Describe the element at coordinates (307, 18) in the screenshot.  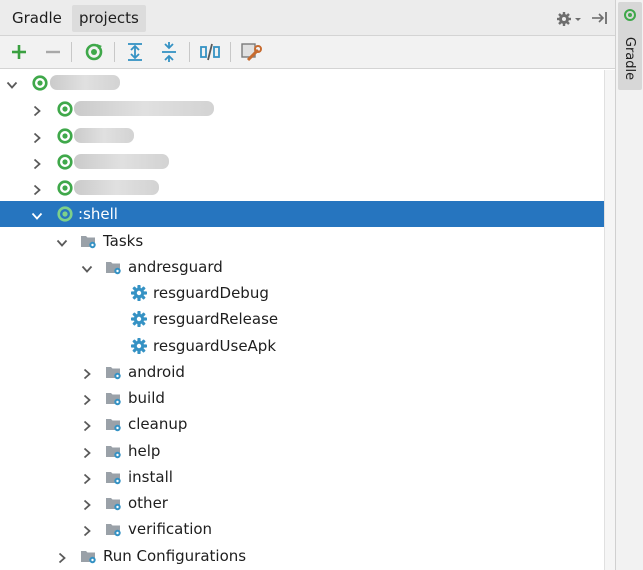
I see `tool-window-header: Gradle projects` at that location.